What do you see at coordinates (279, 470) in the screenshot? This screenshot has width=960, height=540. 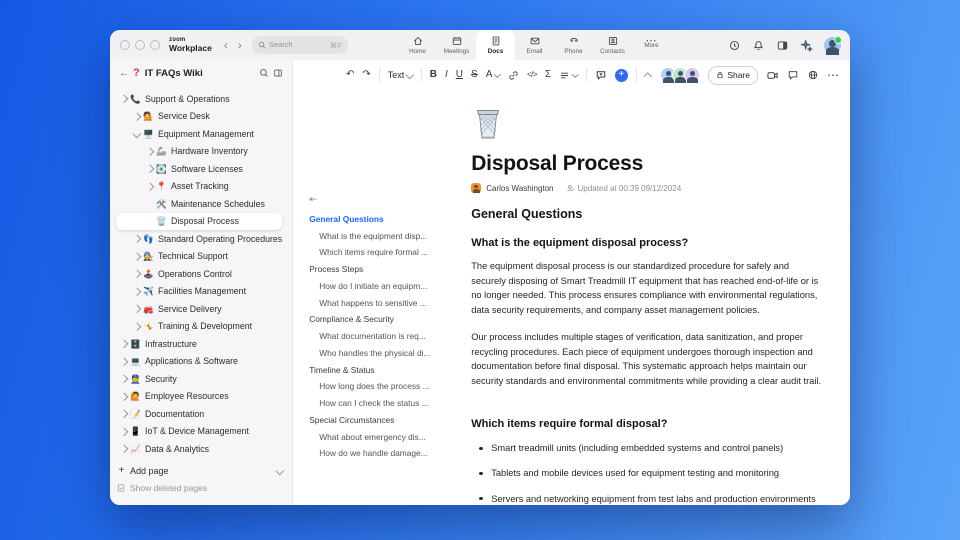 I see `add-page-chevron-down-icon` at bounding box center [279, 470].